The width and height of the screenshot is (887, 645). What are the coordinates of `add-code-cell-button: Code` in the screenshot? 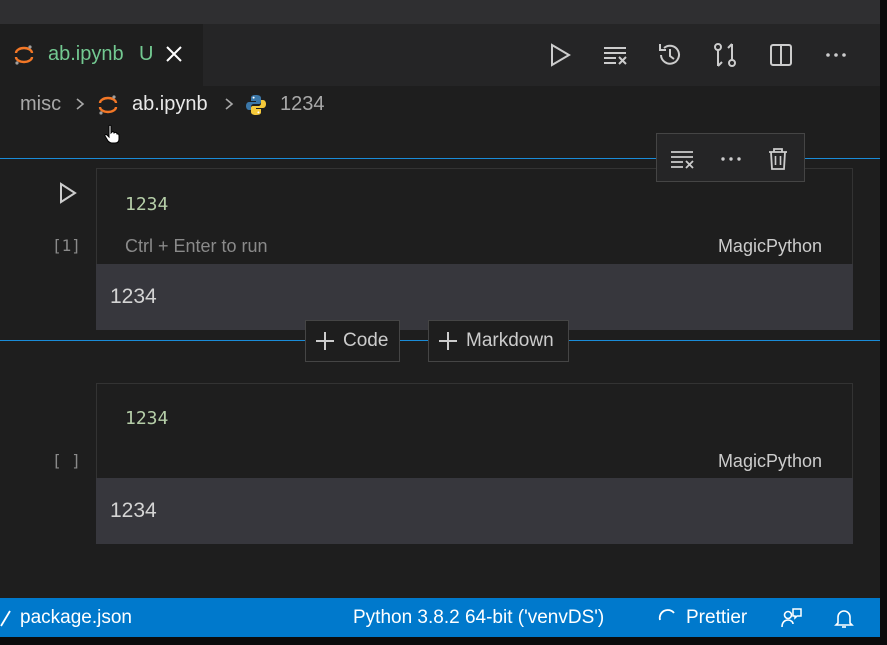 It's located at (352, 341).